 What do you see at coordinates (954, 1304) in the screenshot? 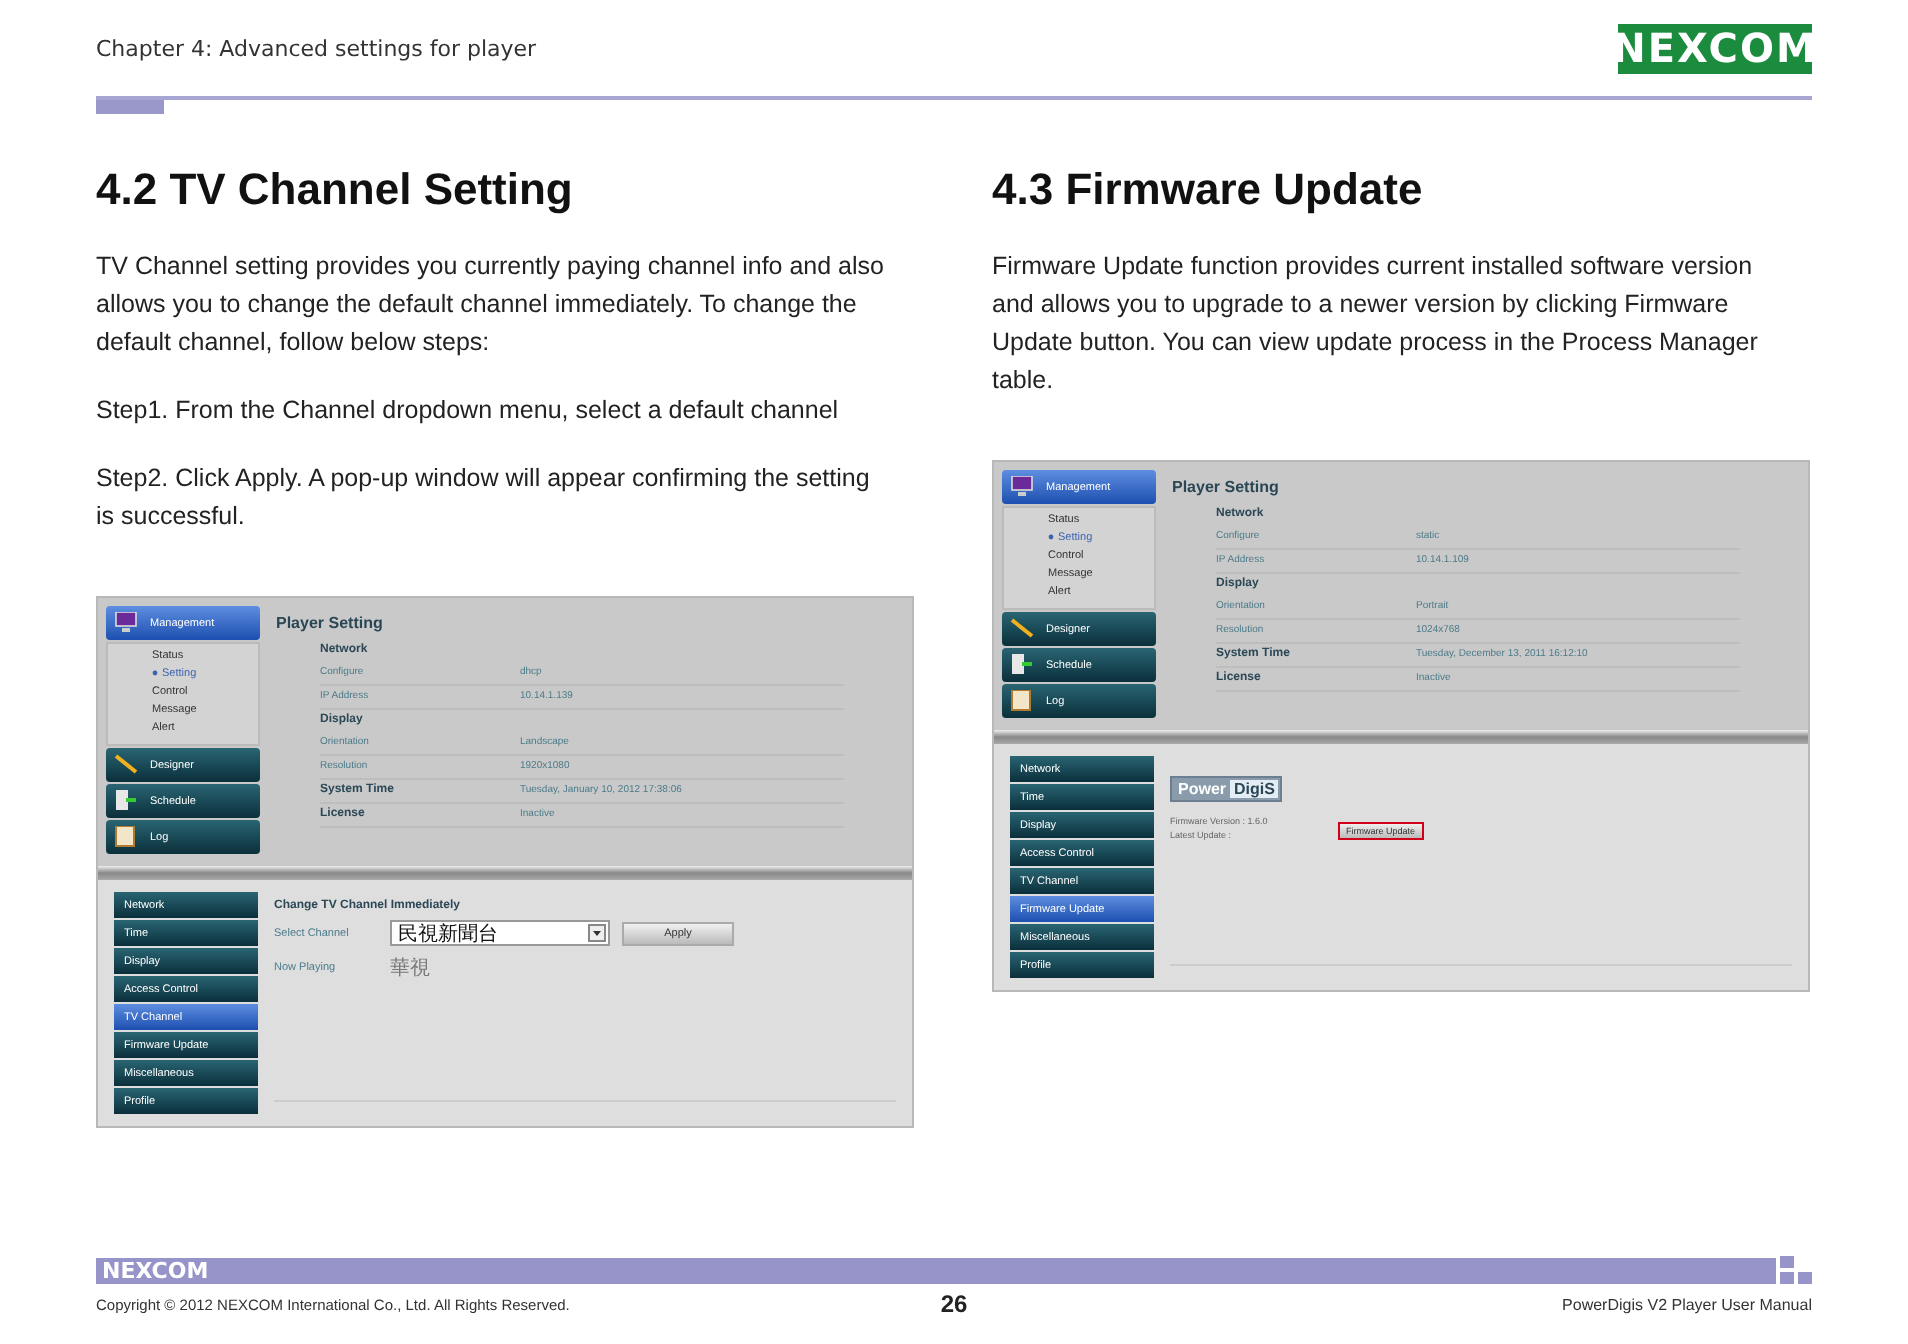
I see `page-number: 26` at bounding box center [954, 1304].